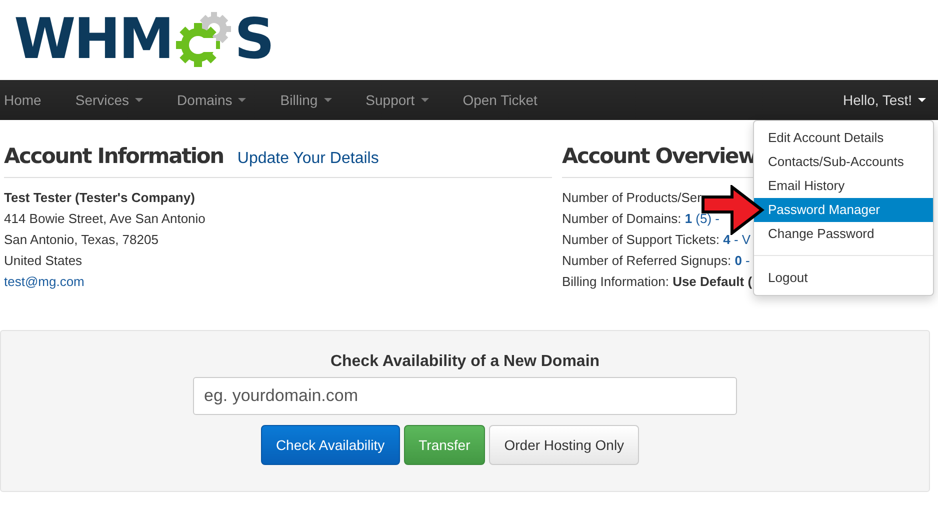  I want to click on section-title: Account Overview, so click(659, 156).